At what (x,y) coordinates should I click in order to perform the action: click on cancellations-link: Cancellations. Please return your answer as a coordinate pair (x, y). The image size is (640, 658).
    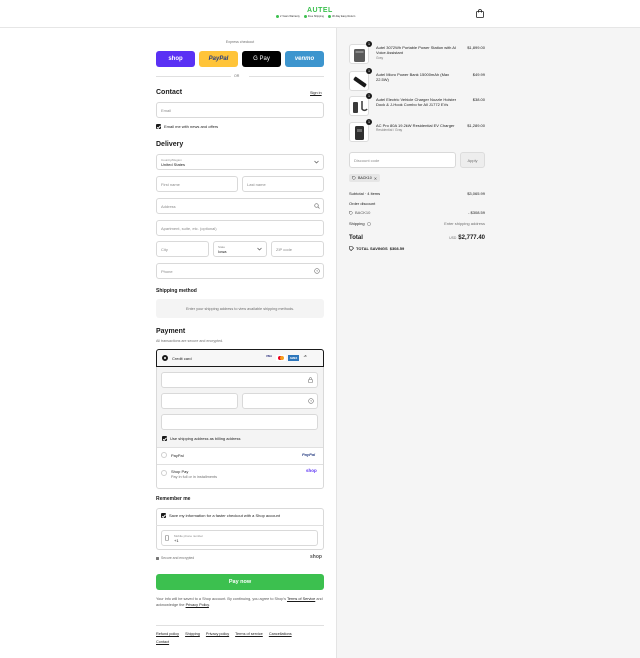
    Looking at the image, I should click on (280, 634).